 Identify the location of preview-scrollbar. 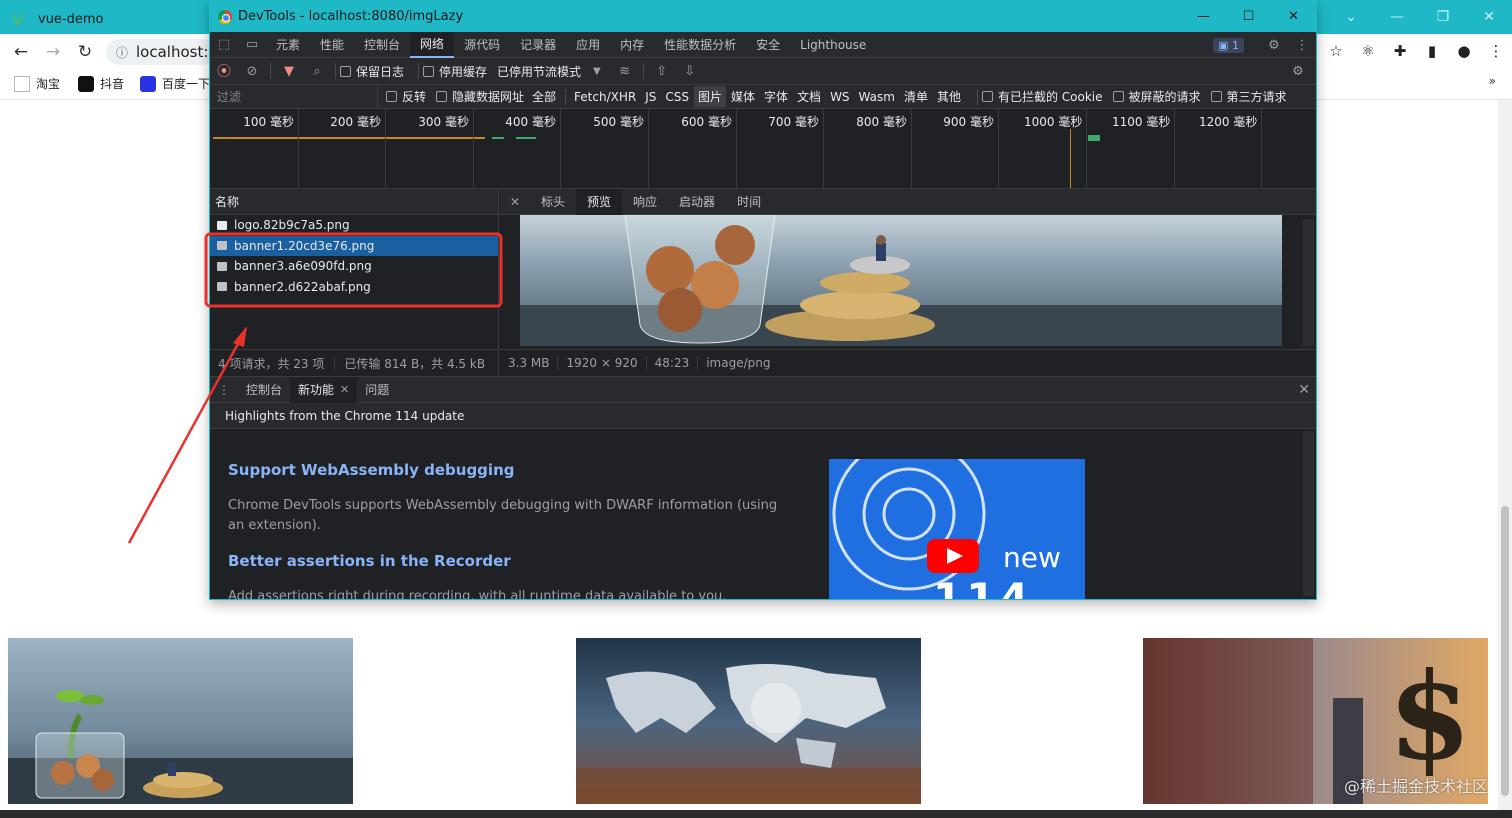
(1308, 282).